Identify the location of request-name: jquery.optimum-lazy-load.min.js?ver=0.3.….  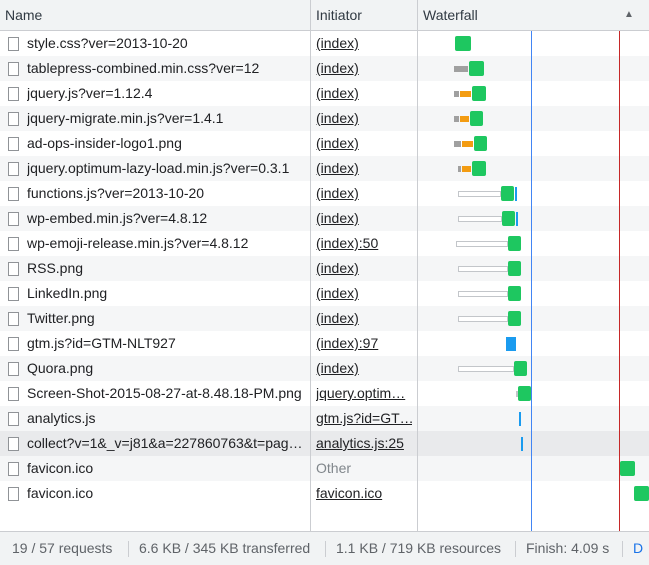
(167, 168).